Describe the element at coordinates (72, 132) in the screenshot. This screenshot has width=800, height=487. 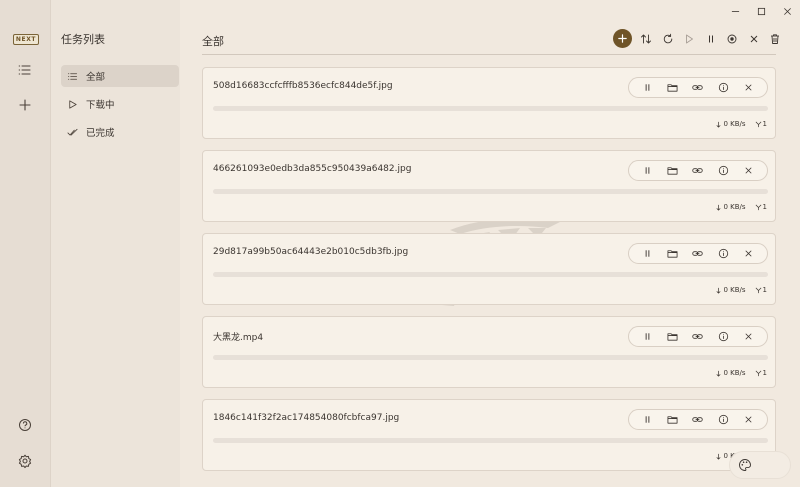
I see `check-icon` at that location.